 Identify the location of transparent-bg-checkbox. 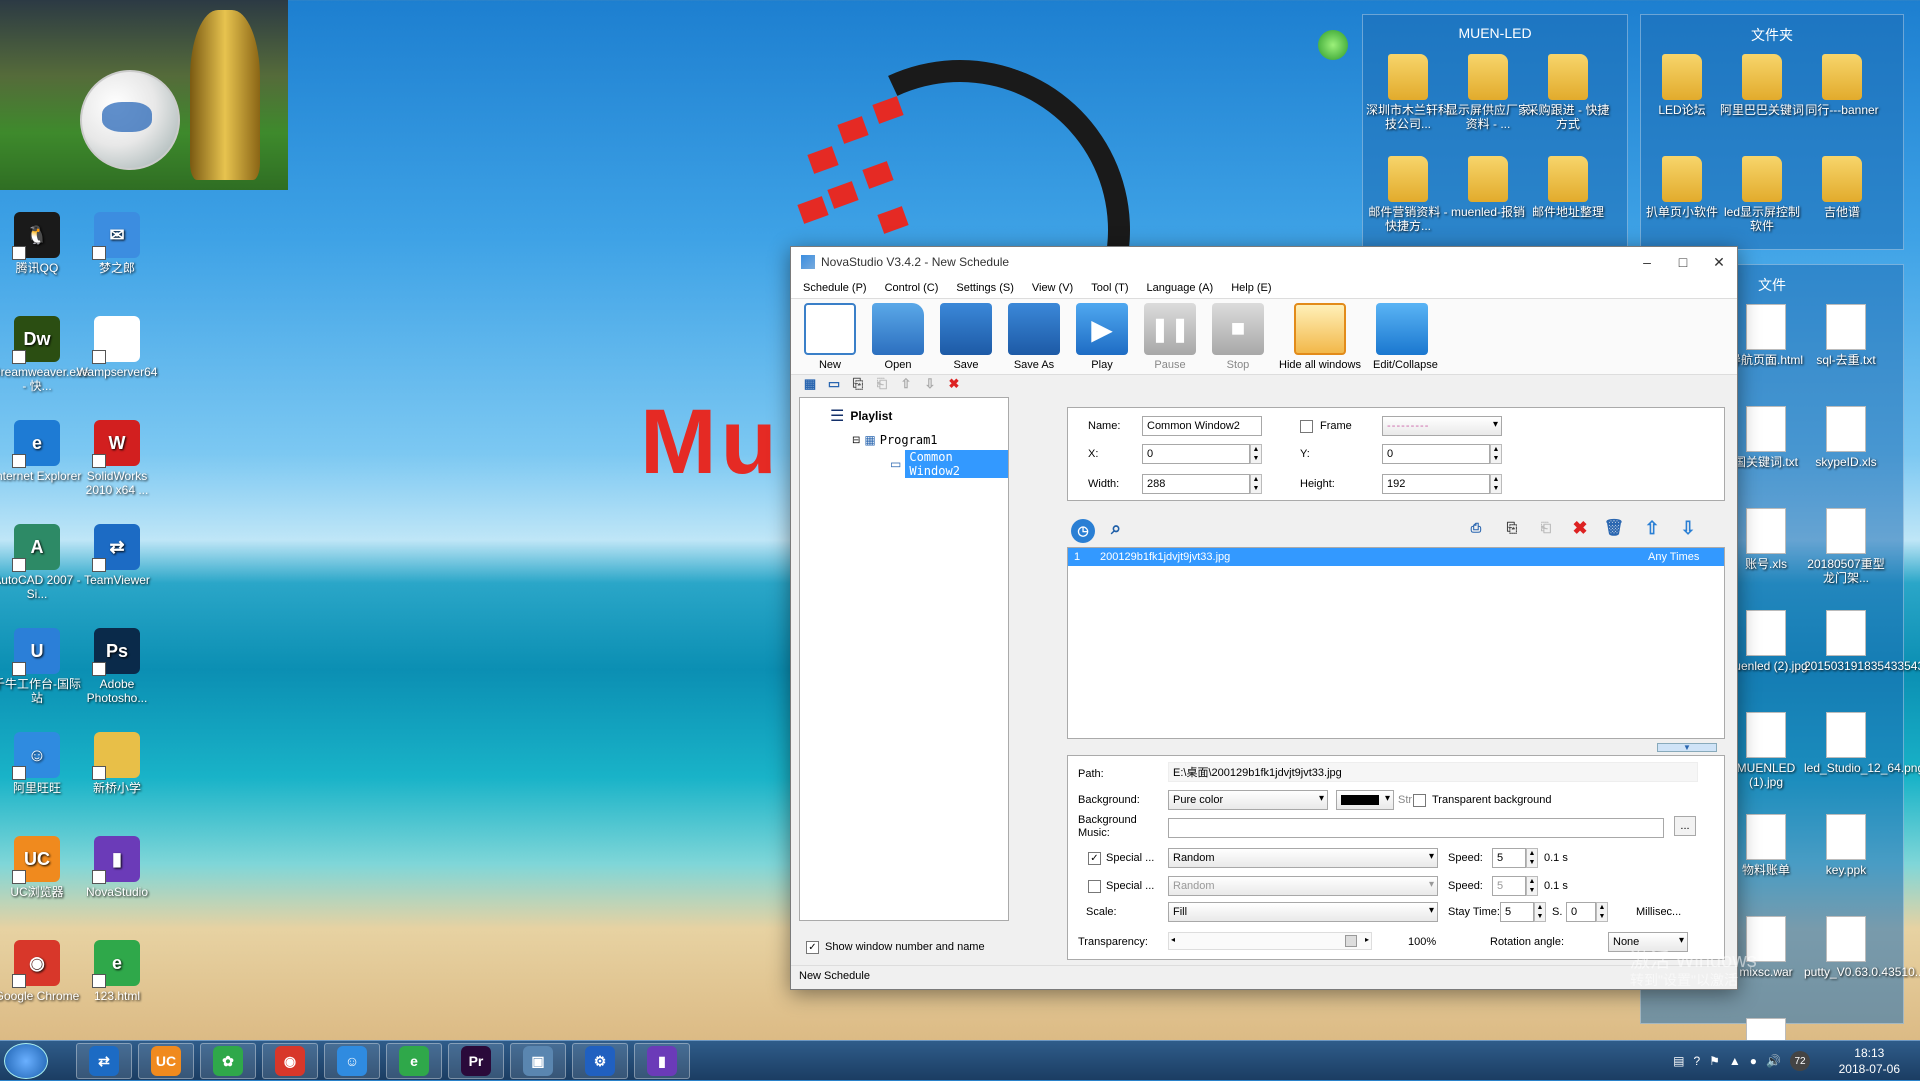
(1419, 800).